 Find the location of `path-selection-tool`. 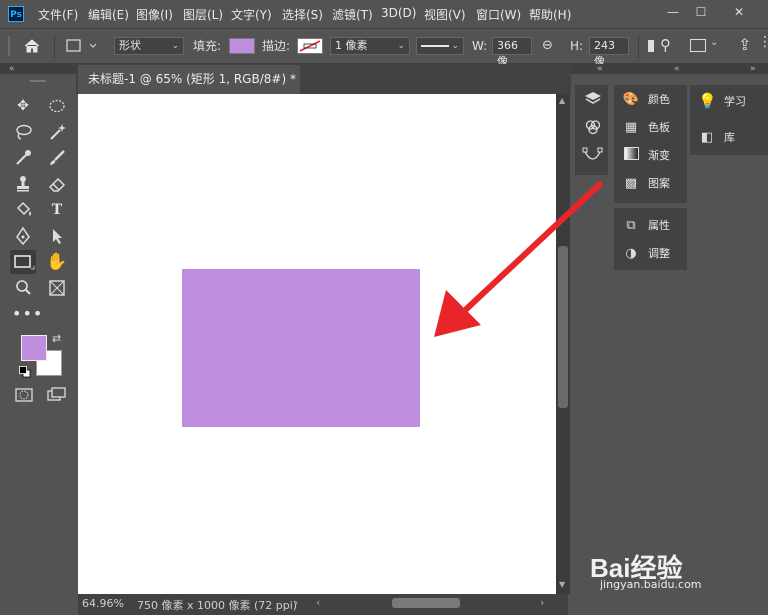

path-selection-tool is located at coordinates (57, 236).